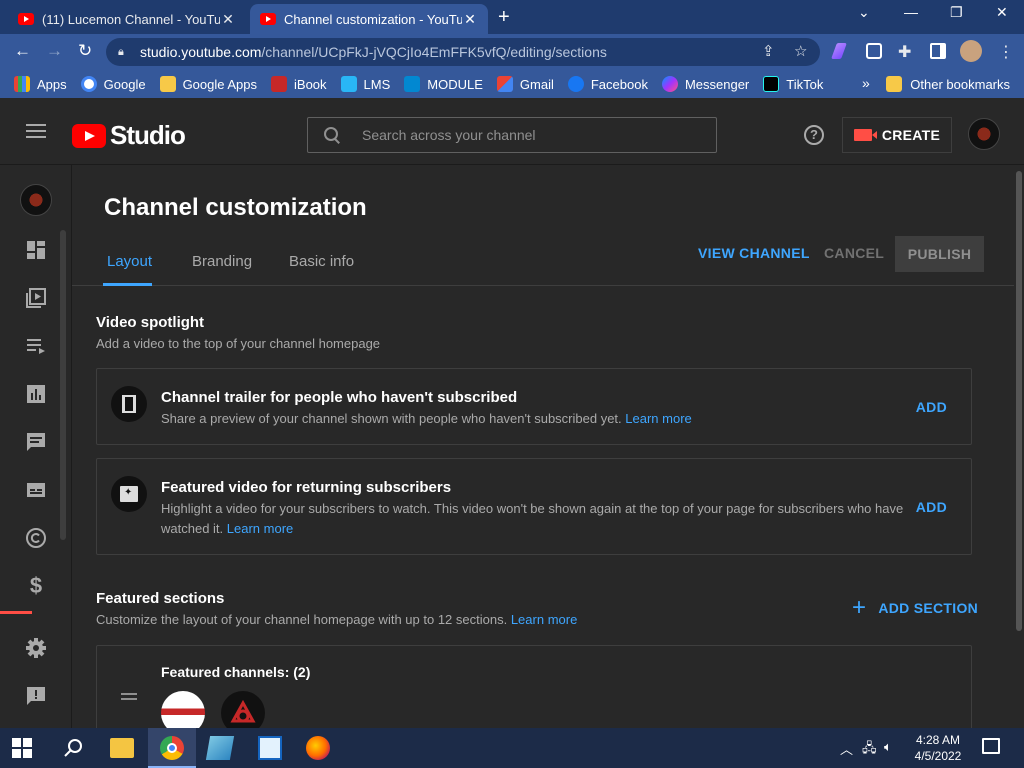 This screenshot has width=1024, height=768. What do you see at coordinates (534, 686) in the screenshot?
I see `featured-channels-section-card: Featured channels: (2)` at bounding box center [534, 686].